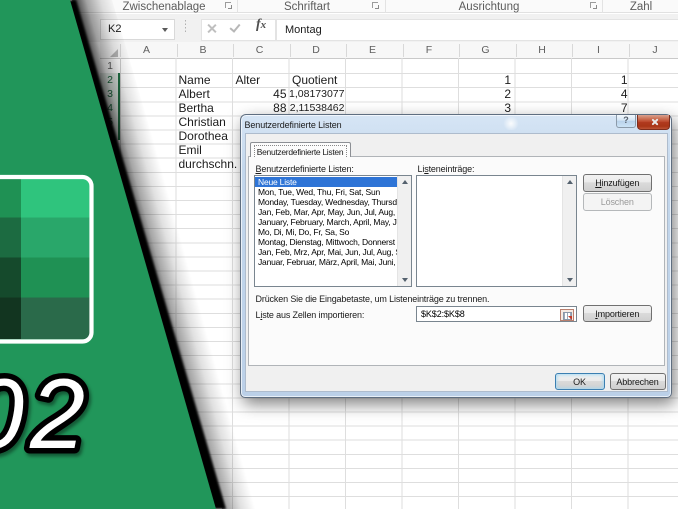 The width and height of the screenshot is (678, 510). I want to click on svg-text: 02, so click(45, 413).